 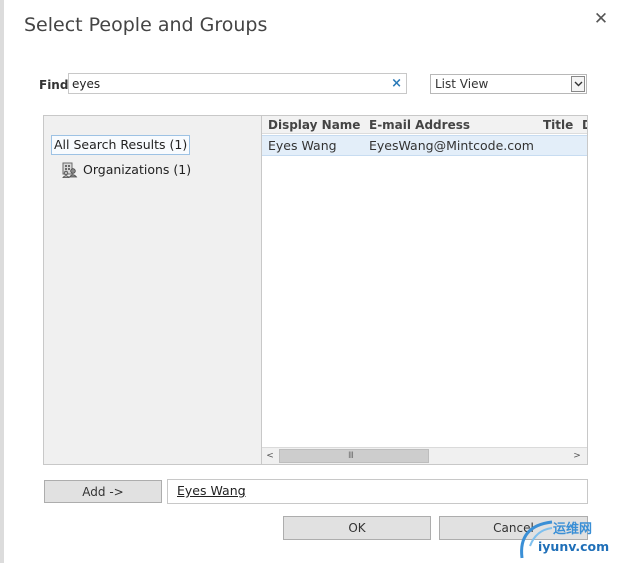 I want to click on selected-users-field: Eyes Wang ;, so click(x=377, y=491).